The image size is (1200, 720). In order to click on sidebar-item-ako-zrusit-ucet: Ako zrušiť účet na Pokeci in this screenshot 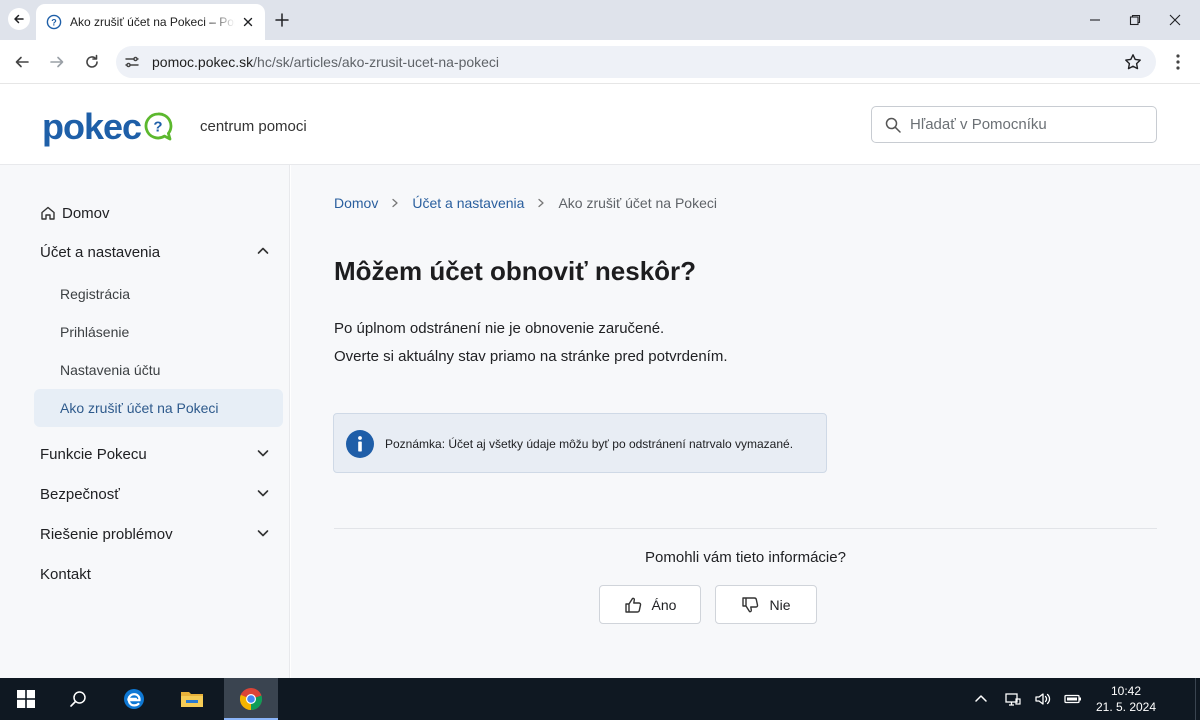, I will do `click(158, 408)`.